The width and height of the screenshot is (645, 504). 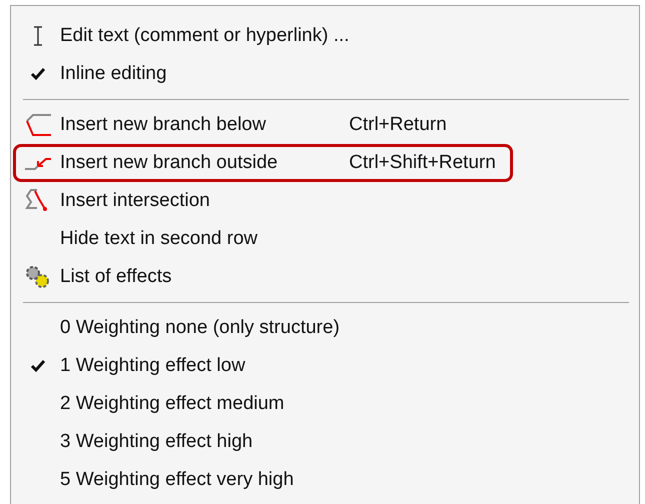 I want to click on menu-item: 2 Weighting effect medium, so click(x=189, y=404).